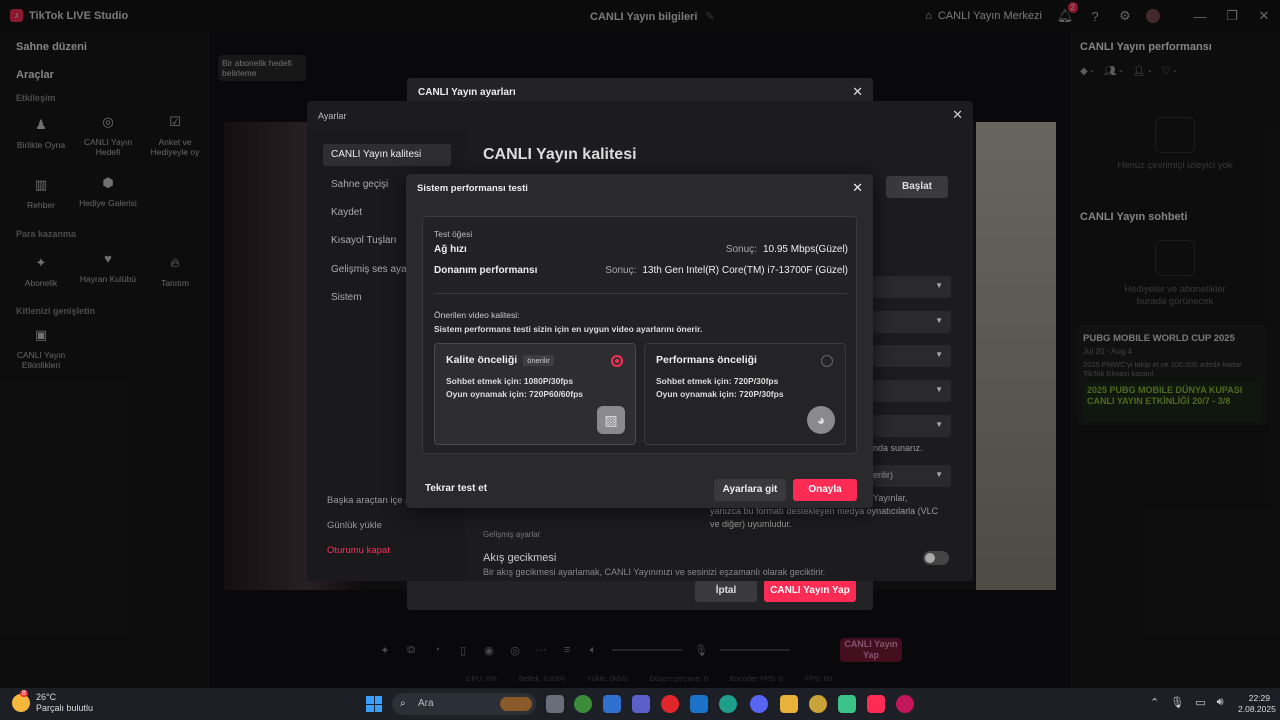 The height and width of the screenshot is (720, 1280). What do you see at coordinates (612, 704) in the screenshot?
I see `store-icon` at bounding box center [612, 704].